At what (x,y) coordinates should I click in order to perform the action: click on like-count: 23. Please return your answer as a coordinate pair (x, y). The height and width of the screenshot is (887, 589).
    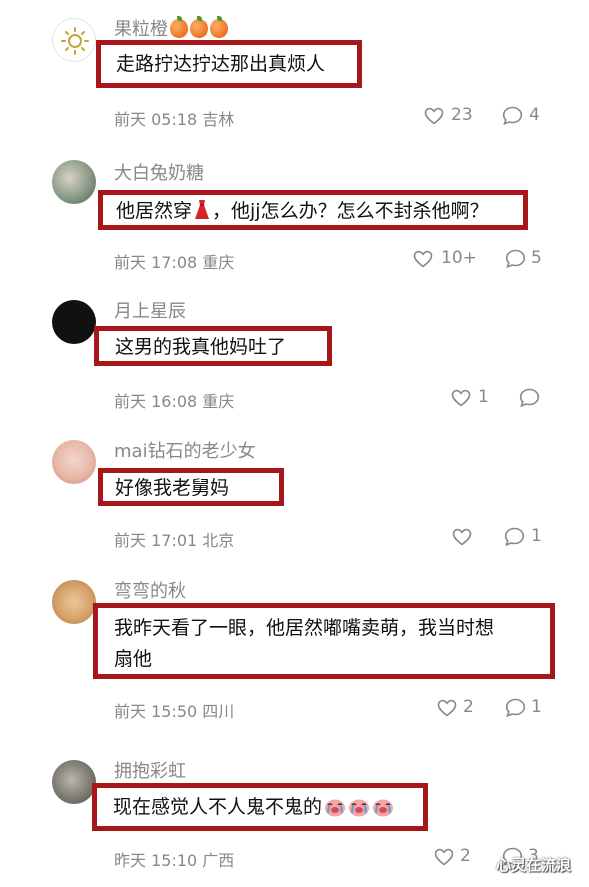
    Looking at the image, I should click on (462, 115).